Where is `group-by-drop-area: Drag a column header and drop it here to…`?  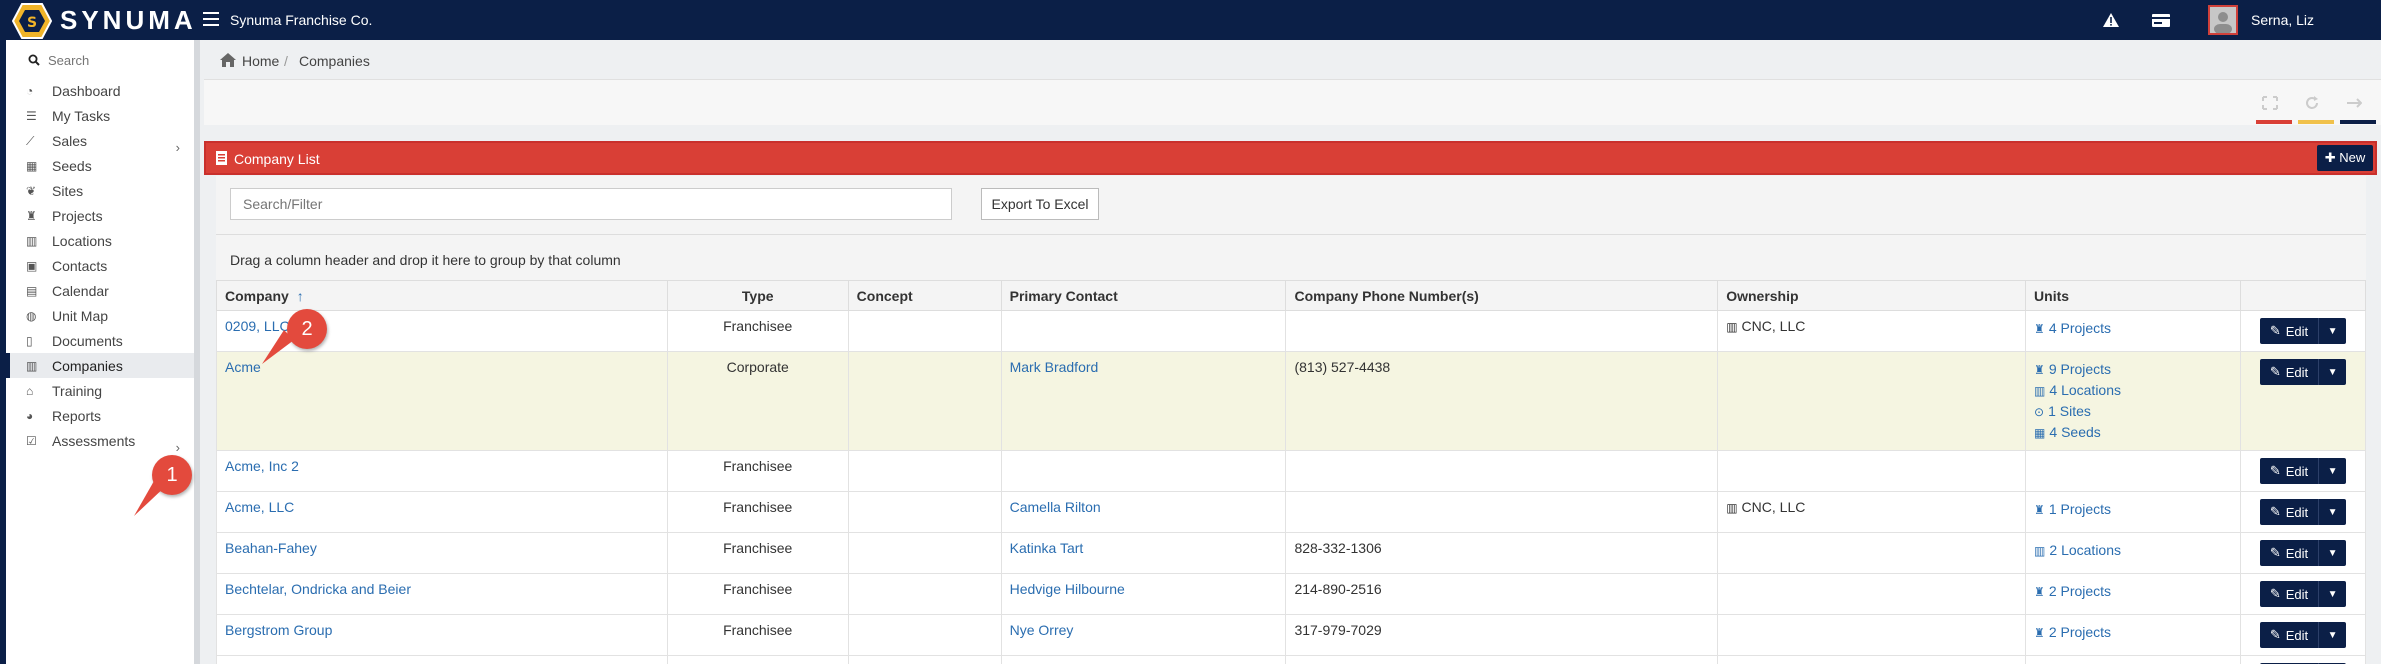
group-by-drop-area: Drag a column header and drop it here to… is located at coordinates (1291, 259).